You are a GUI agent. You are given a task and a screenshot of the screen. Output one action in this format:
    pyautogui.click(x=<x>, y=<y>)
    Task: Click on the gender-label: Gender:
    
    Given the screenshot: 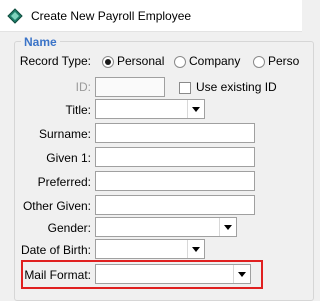 What is the action you would take?
    pyautogui.click(x=69, y=228)
    